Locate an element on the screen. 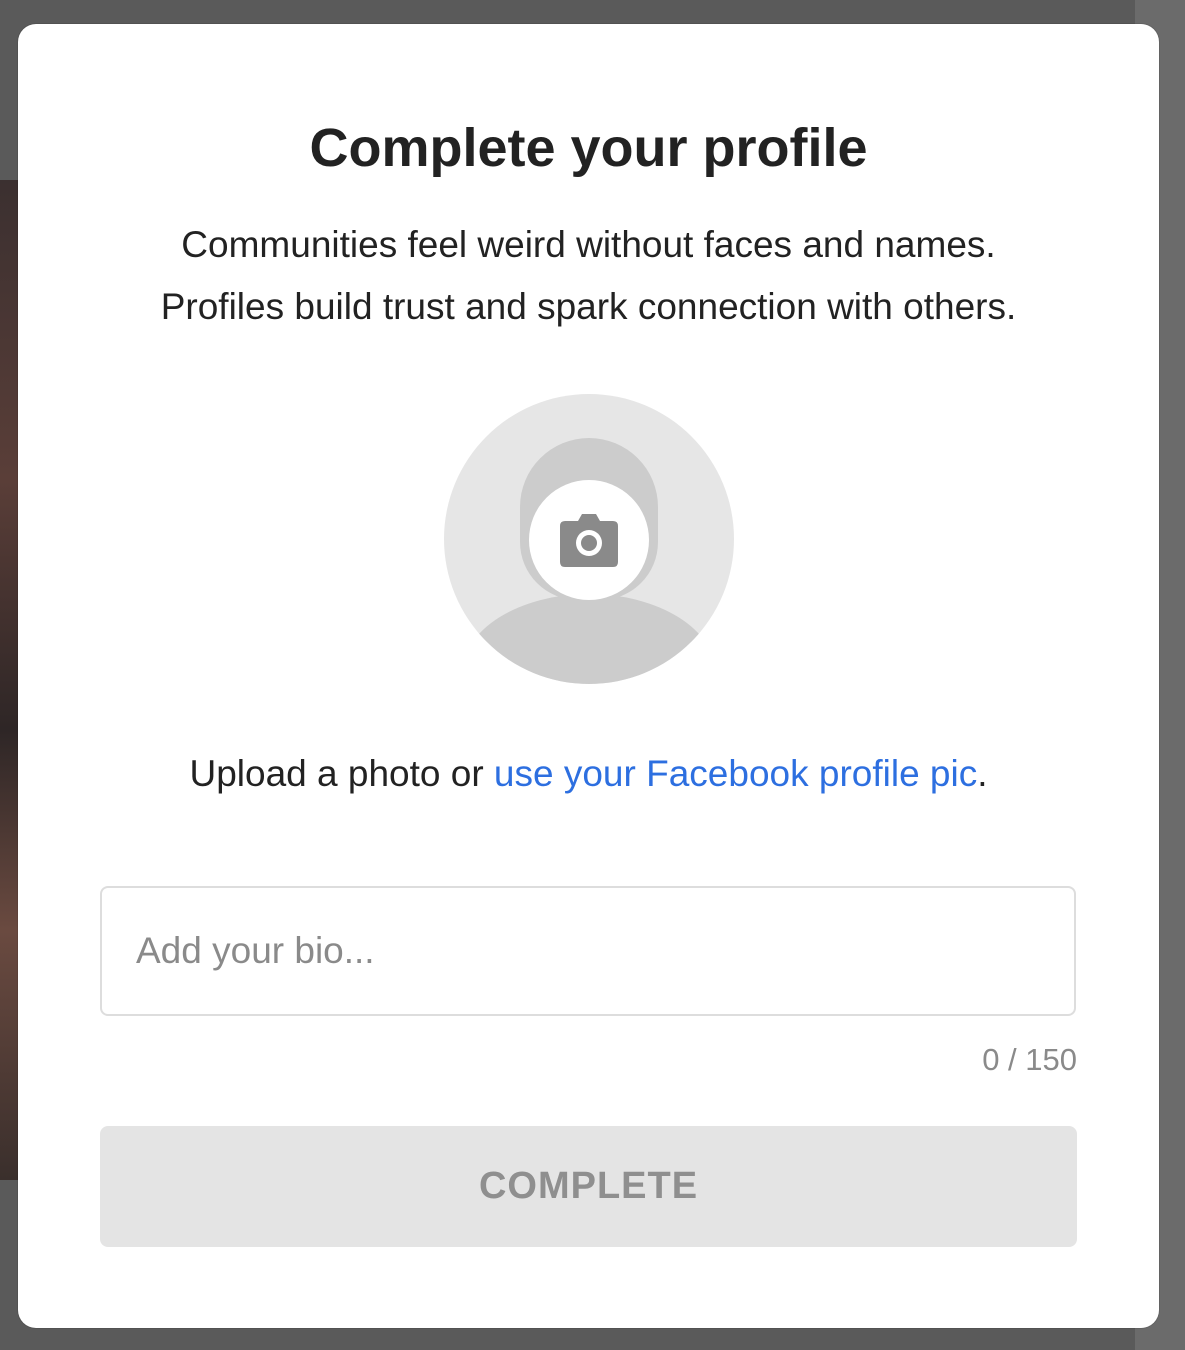 The image size is (1185, 1350). camera-button is located at coordinates (589, 540).